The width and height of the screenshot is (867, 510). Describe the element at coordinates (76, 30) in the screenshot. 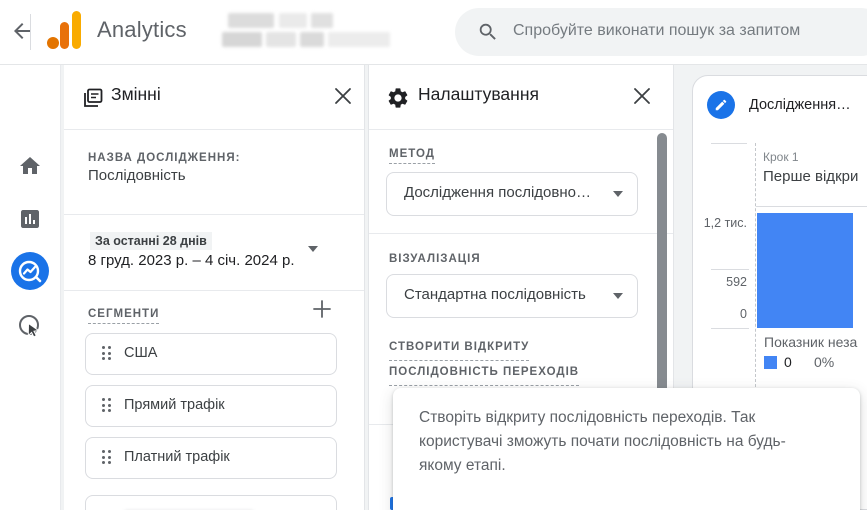

I see `logo-bar-tall` at that location.